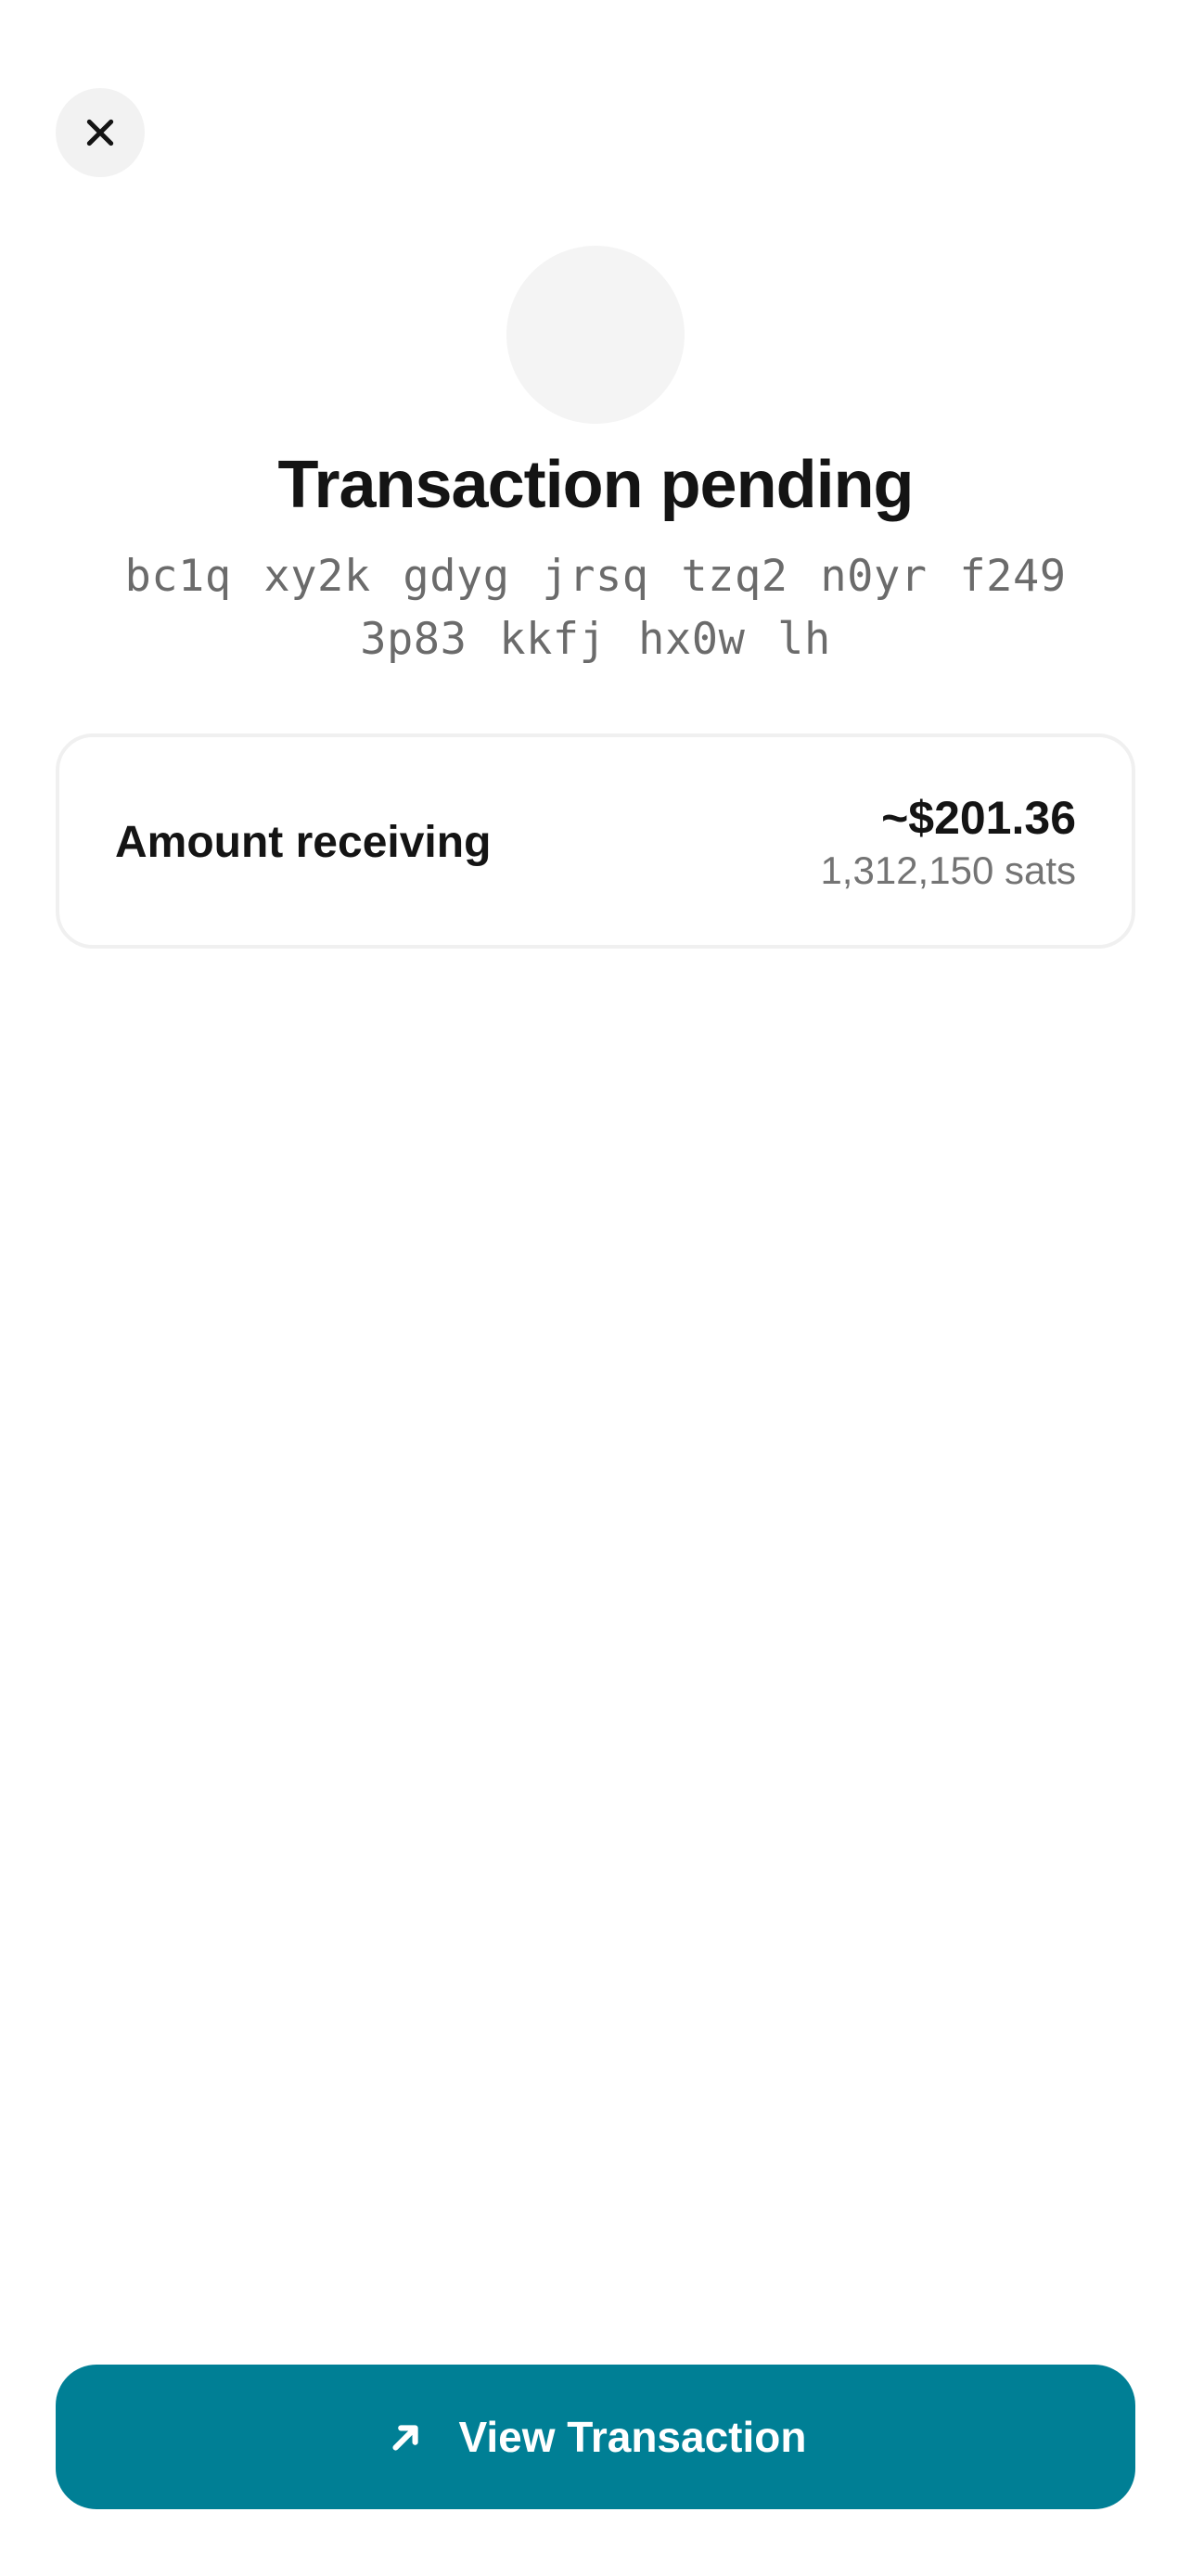 This screenshot has height=2576, width=1191. What do you see at coordinates (404, 2438) in the screenshot?
I see `arrow-up-right-icon` at bounding box center [404, 2438].